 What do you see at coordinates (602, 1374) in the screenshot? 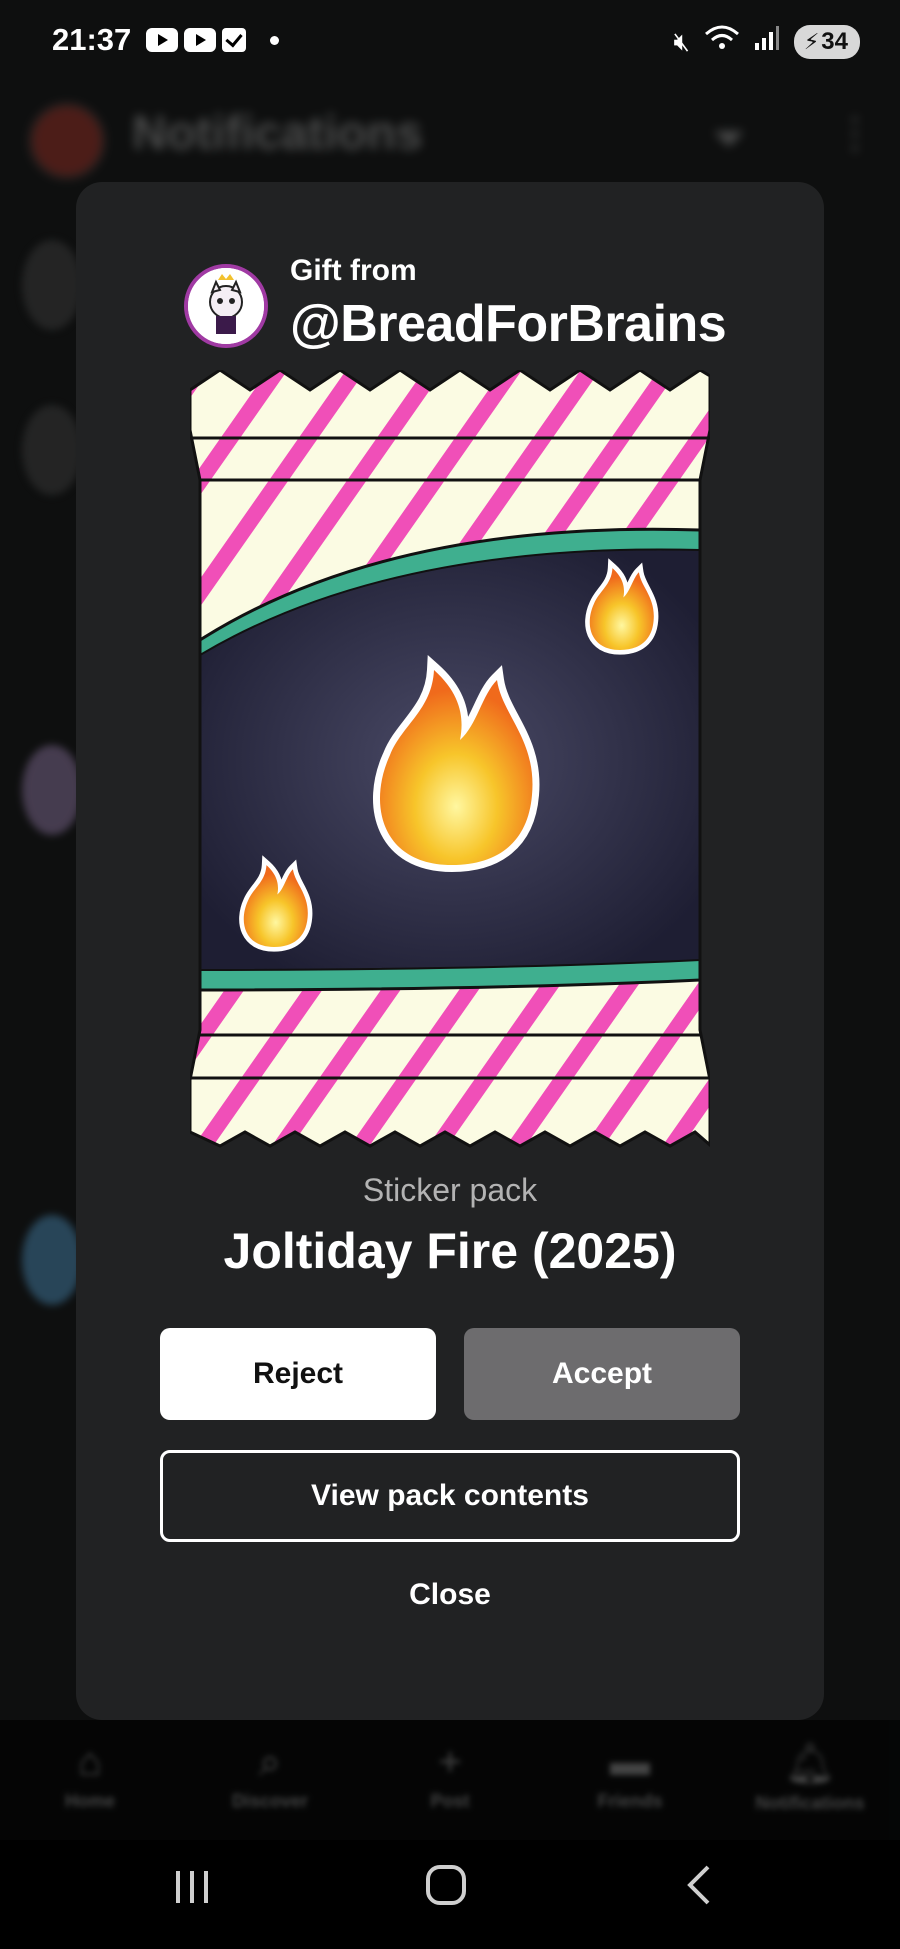
I see `accept-button: Accept` at bounding box center [602, 1374].